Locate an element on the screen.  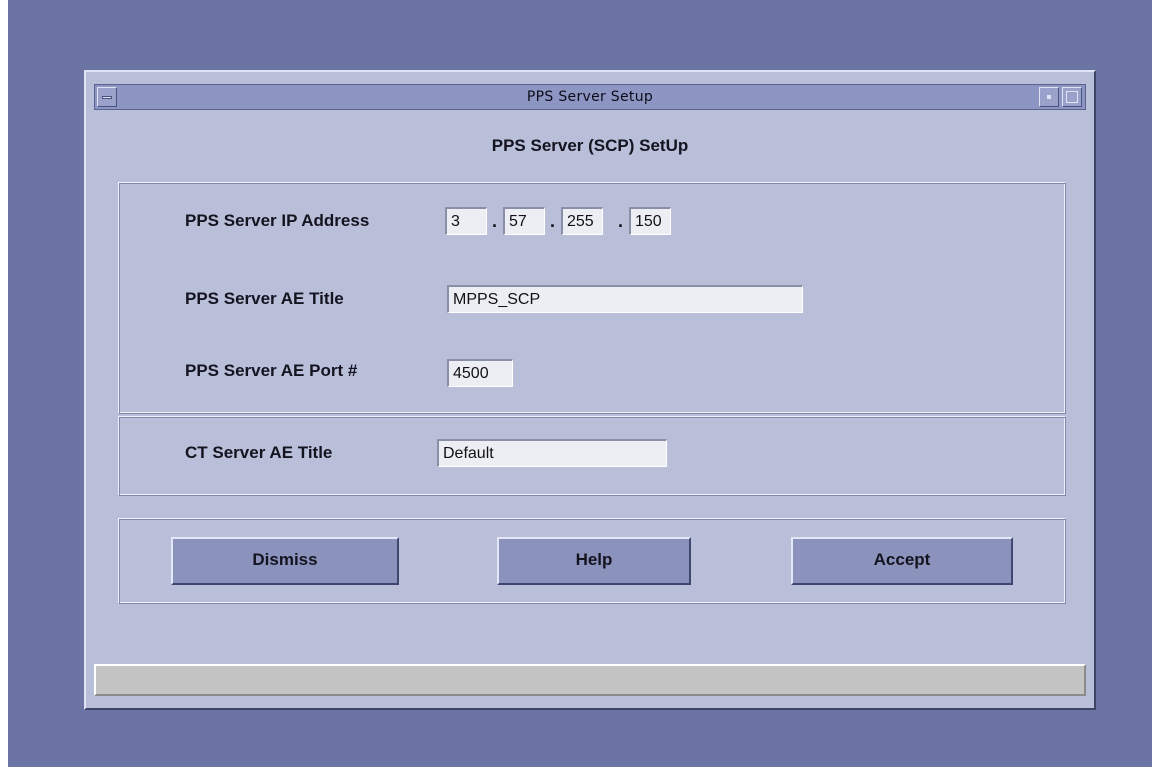
dialog-heading: PPS Server (SCP) SetUp is located at coordinates (590, 145).